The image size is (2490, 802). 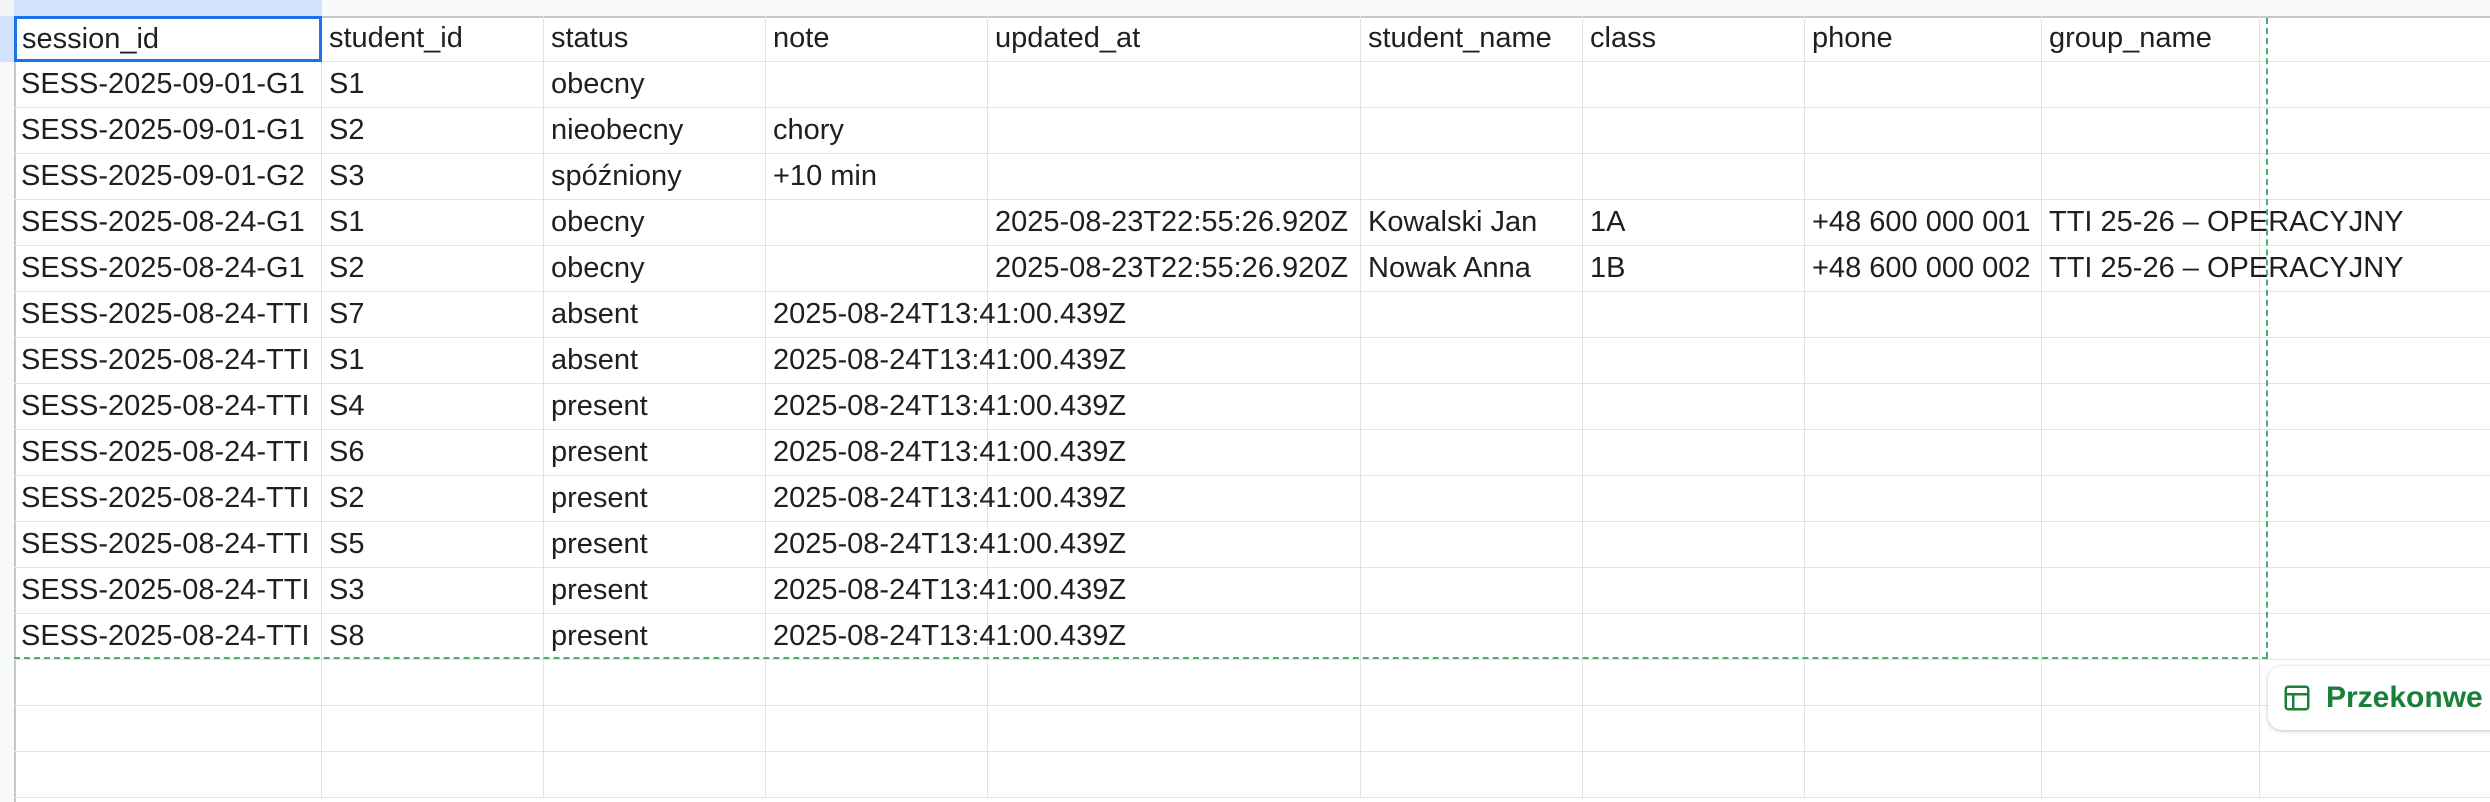 I want to click on selected-column-header, so click(x=168, y=8).